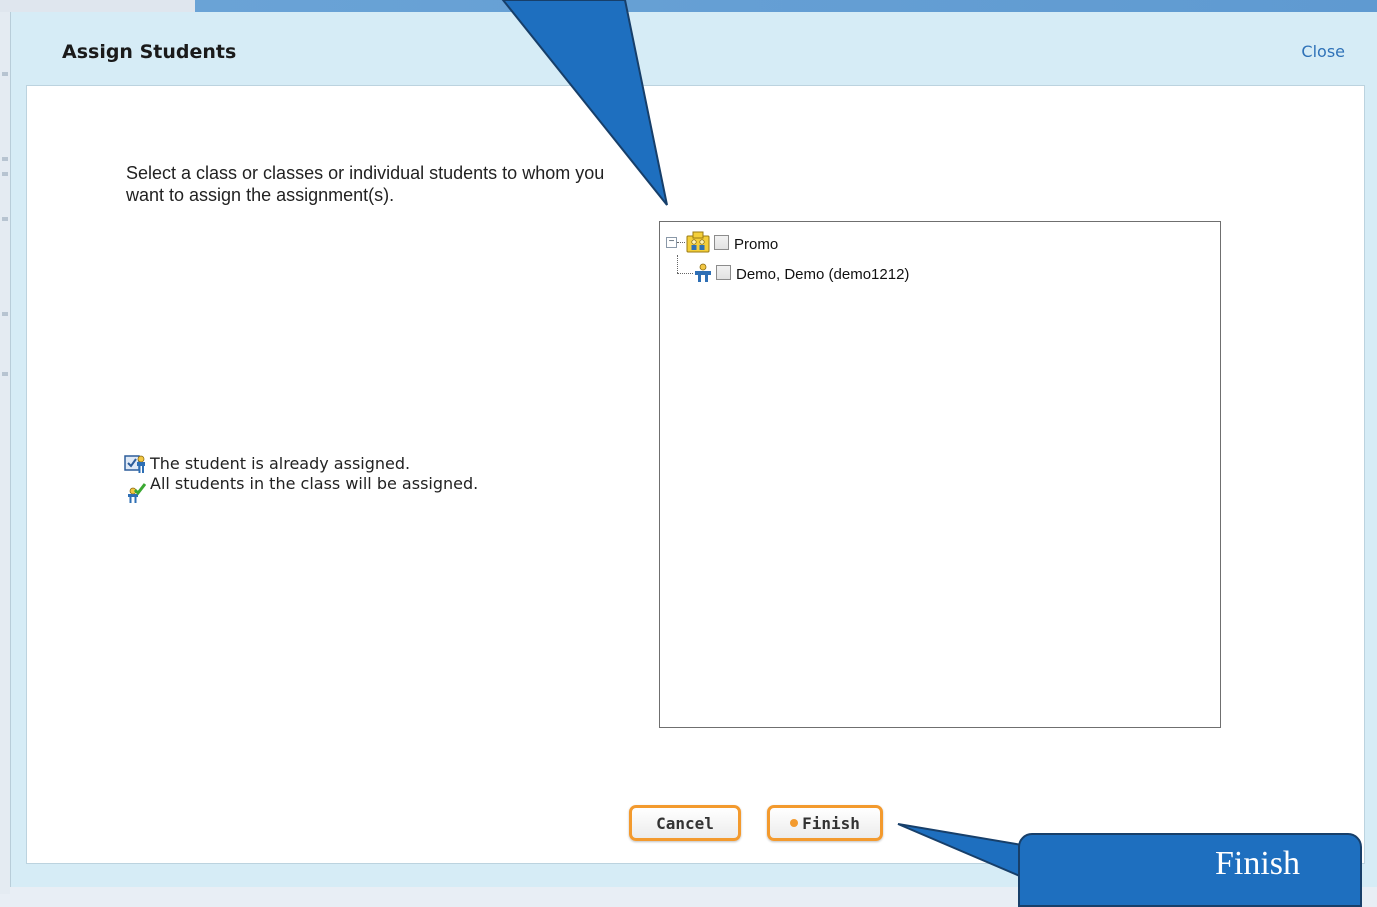  Describe the element at coordinates (980, 858) in the screenshot. I see `tutorial-arrow-bottom` at that location.